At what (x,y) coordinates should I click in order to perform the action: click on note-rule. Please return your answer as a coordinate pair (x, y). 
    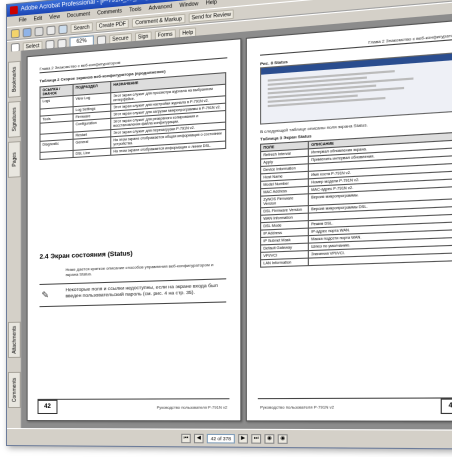
    Looking at the image, I should click on (133, 304).